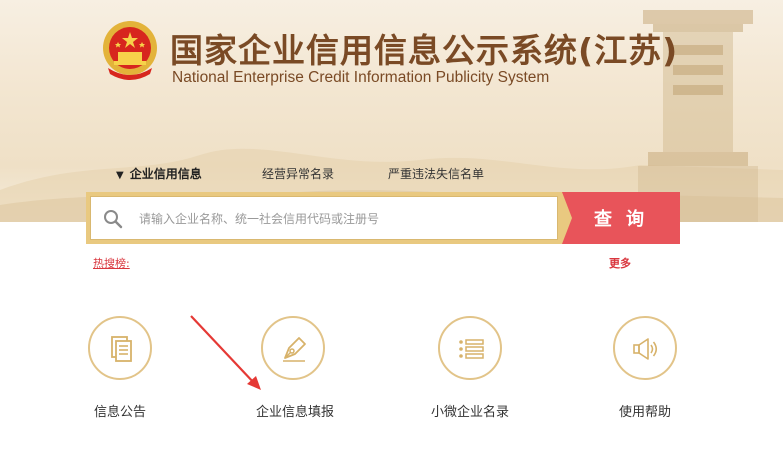  I want to click on hot-search-label: 热搜榜:, so click(111, 263).